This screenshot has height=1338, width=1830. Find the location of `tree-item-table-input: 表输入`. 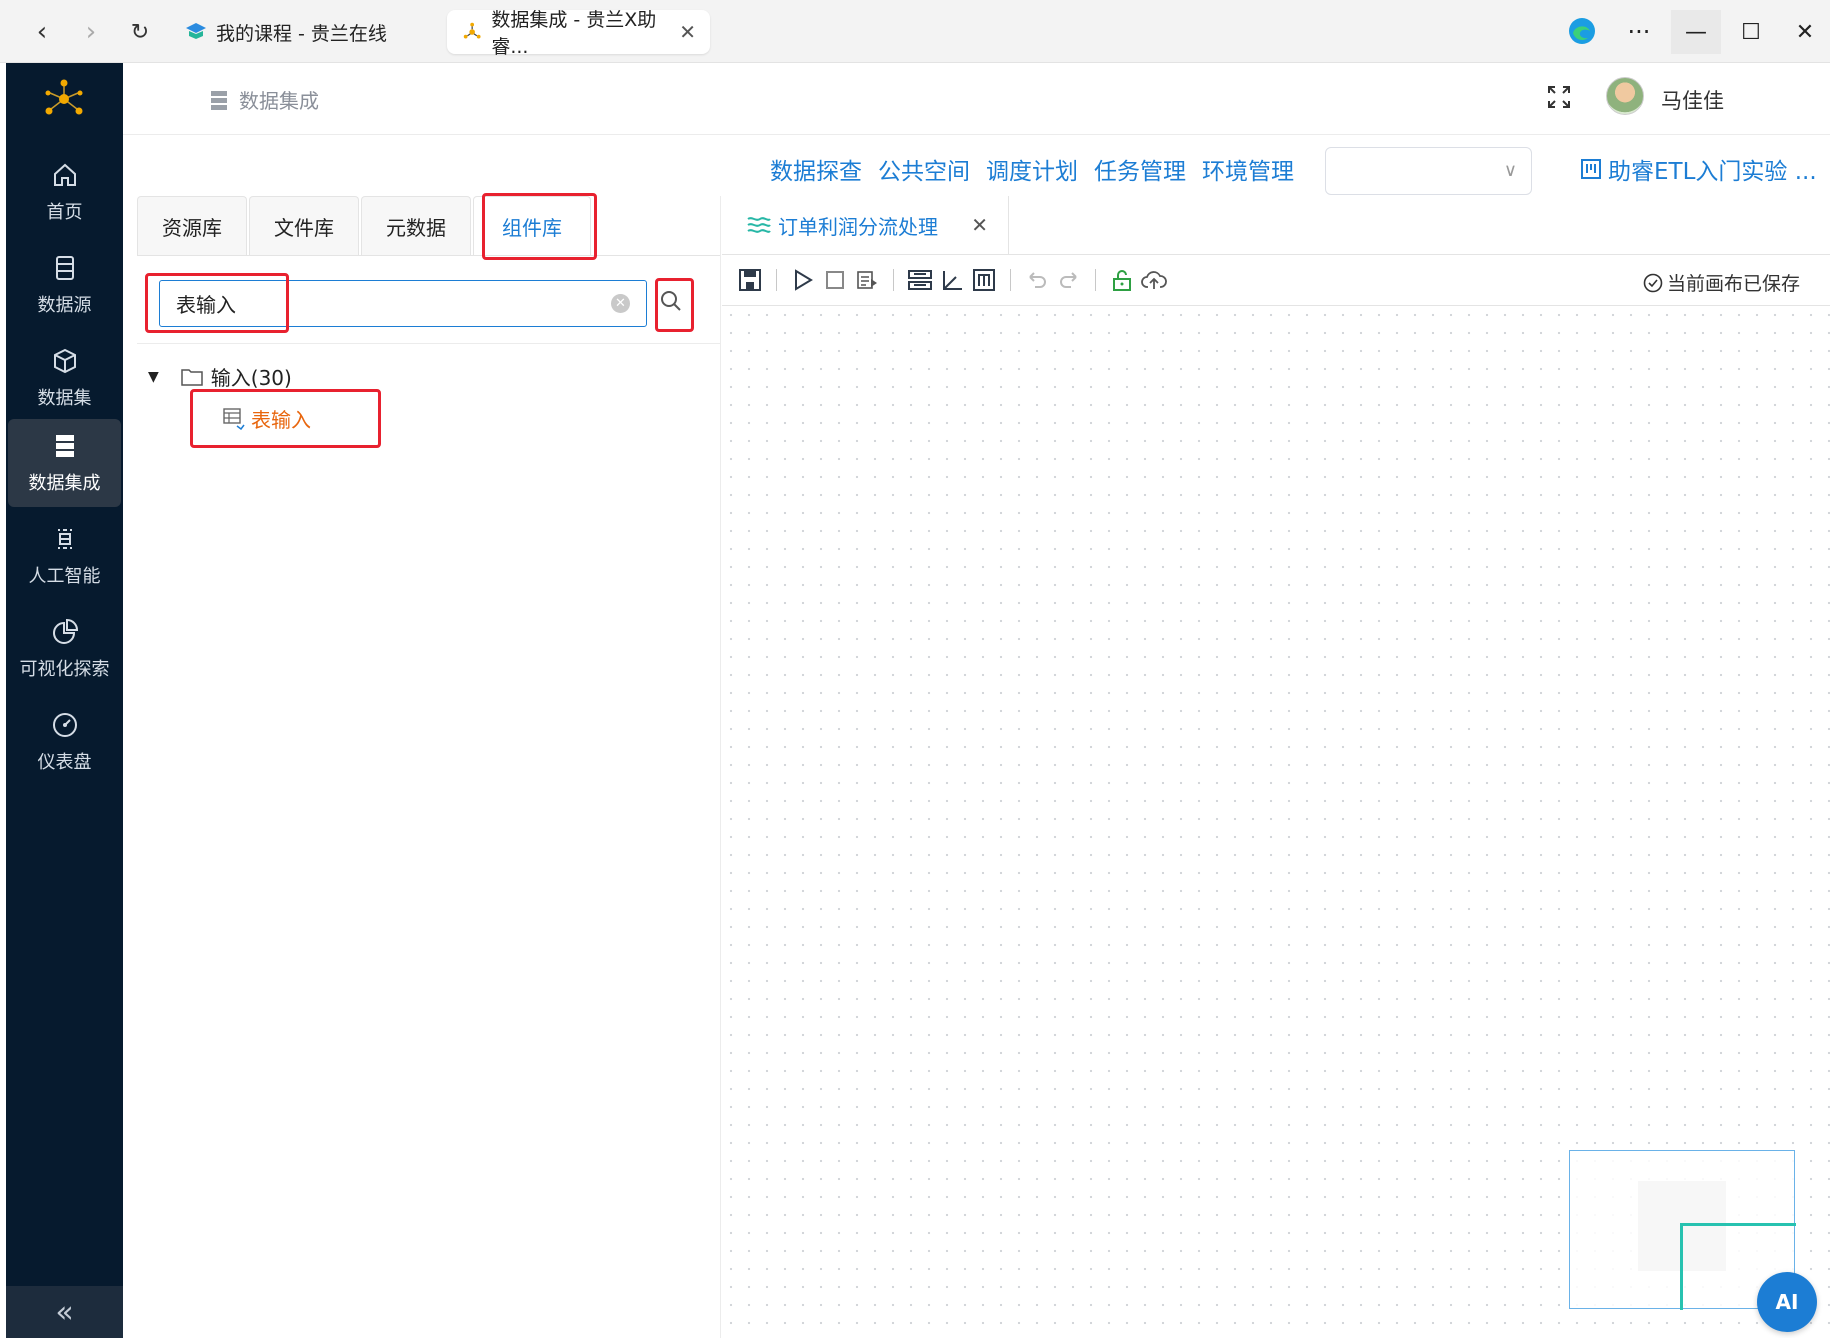

tree-item-table-input: 表输入 is located at coordinates (267, 418).